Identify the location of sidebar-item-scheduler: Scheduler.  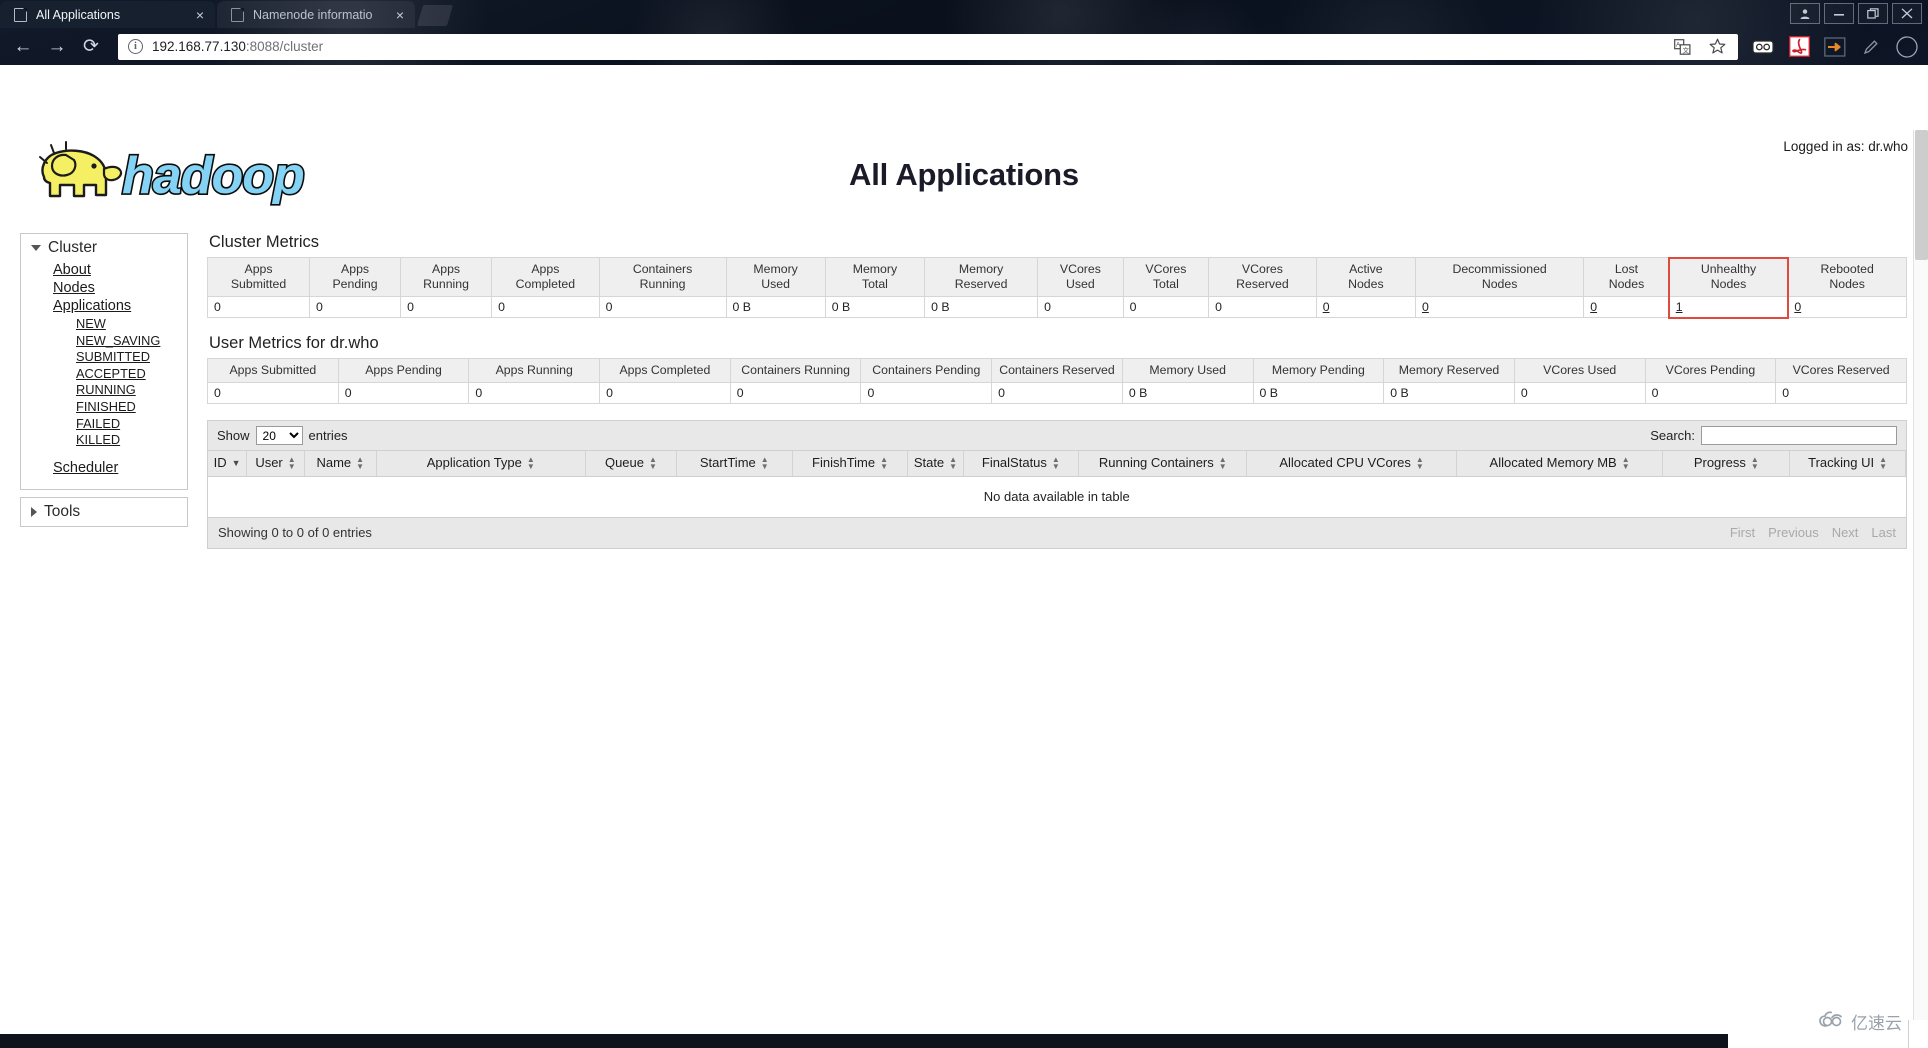
(69, 469).